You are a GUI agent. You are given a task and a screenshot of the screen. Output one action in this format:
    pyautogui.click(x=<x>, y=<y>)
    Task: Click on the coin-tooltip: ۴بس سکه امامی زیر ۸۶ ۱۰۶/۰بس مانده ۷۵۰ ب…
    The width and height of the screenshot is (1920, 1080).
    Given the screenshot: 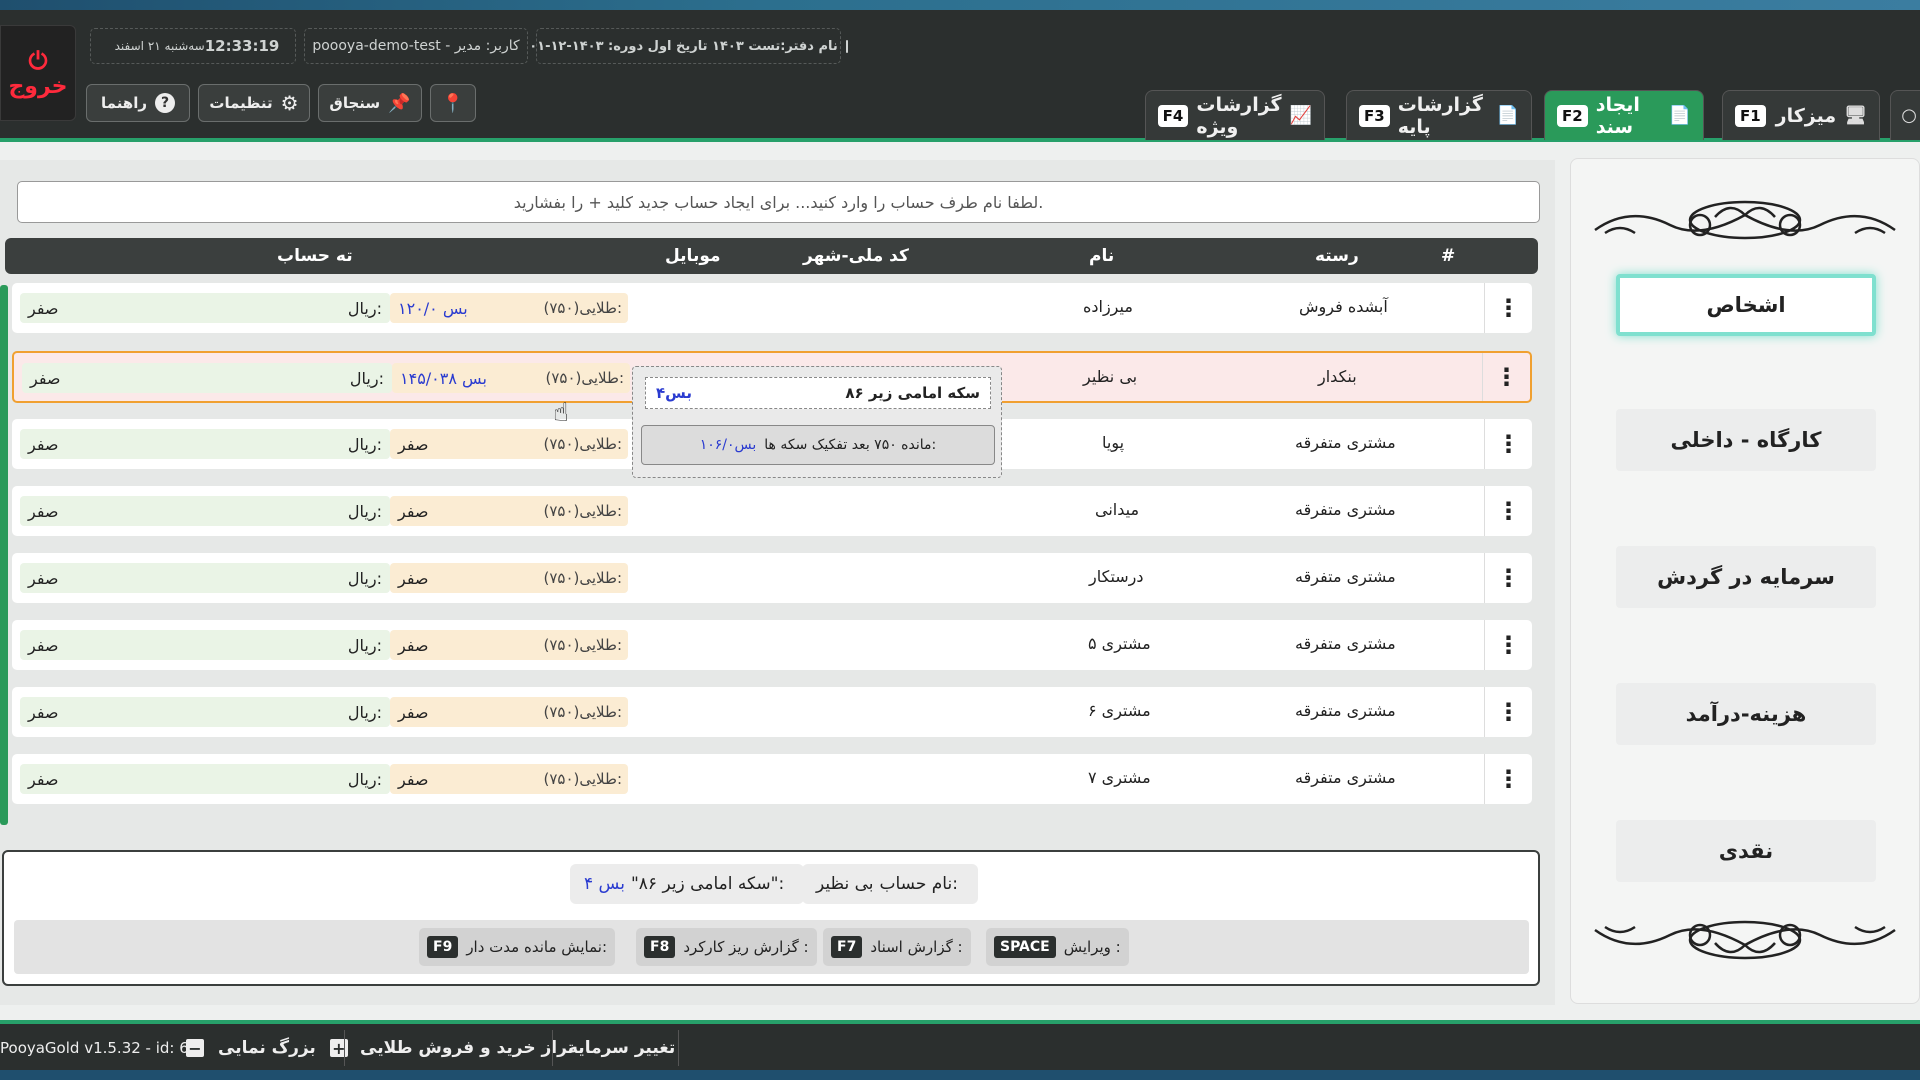 What is the action you would take?
    pyautogui.click(x=817, y=422)
    